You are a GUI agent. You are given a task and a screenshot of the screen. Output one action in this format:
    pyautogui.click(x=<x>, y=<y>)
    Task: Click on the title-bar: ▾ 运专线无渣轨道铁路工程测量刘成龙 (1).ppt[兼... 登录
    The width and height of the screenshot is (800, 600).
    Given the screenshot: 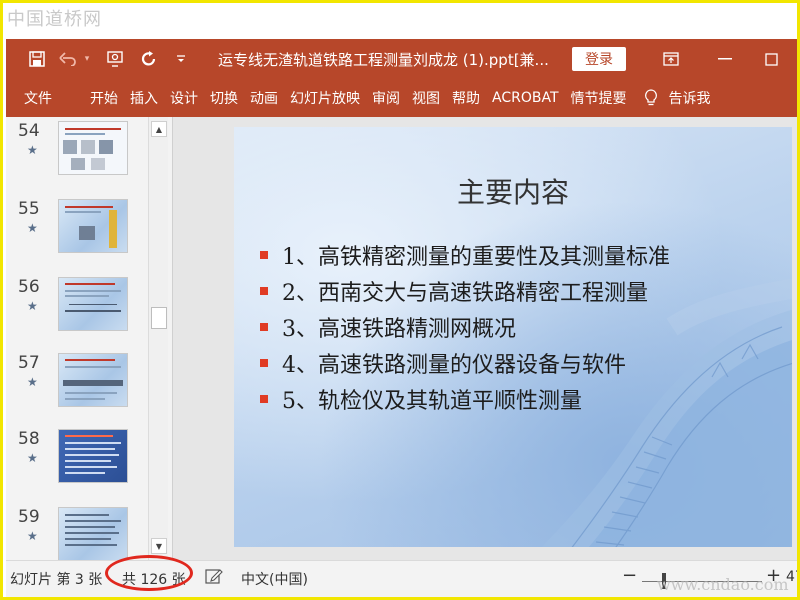 What is the action you would take?
    pyautogui.click(x=401, y=59)
    